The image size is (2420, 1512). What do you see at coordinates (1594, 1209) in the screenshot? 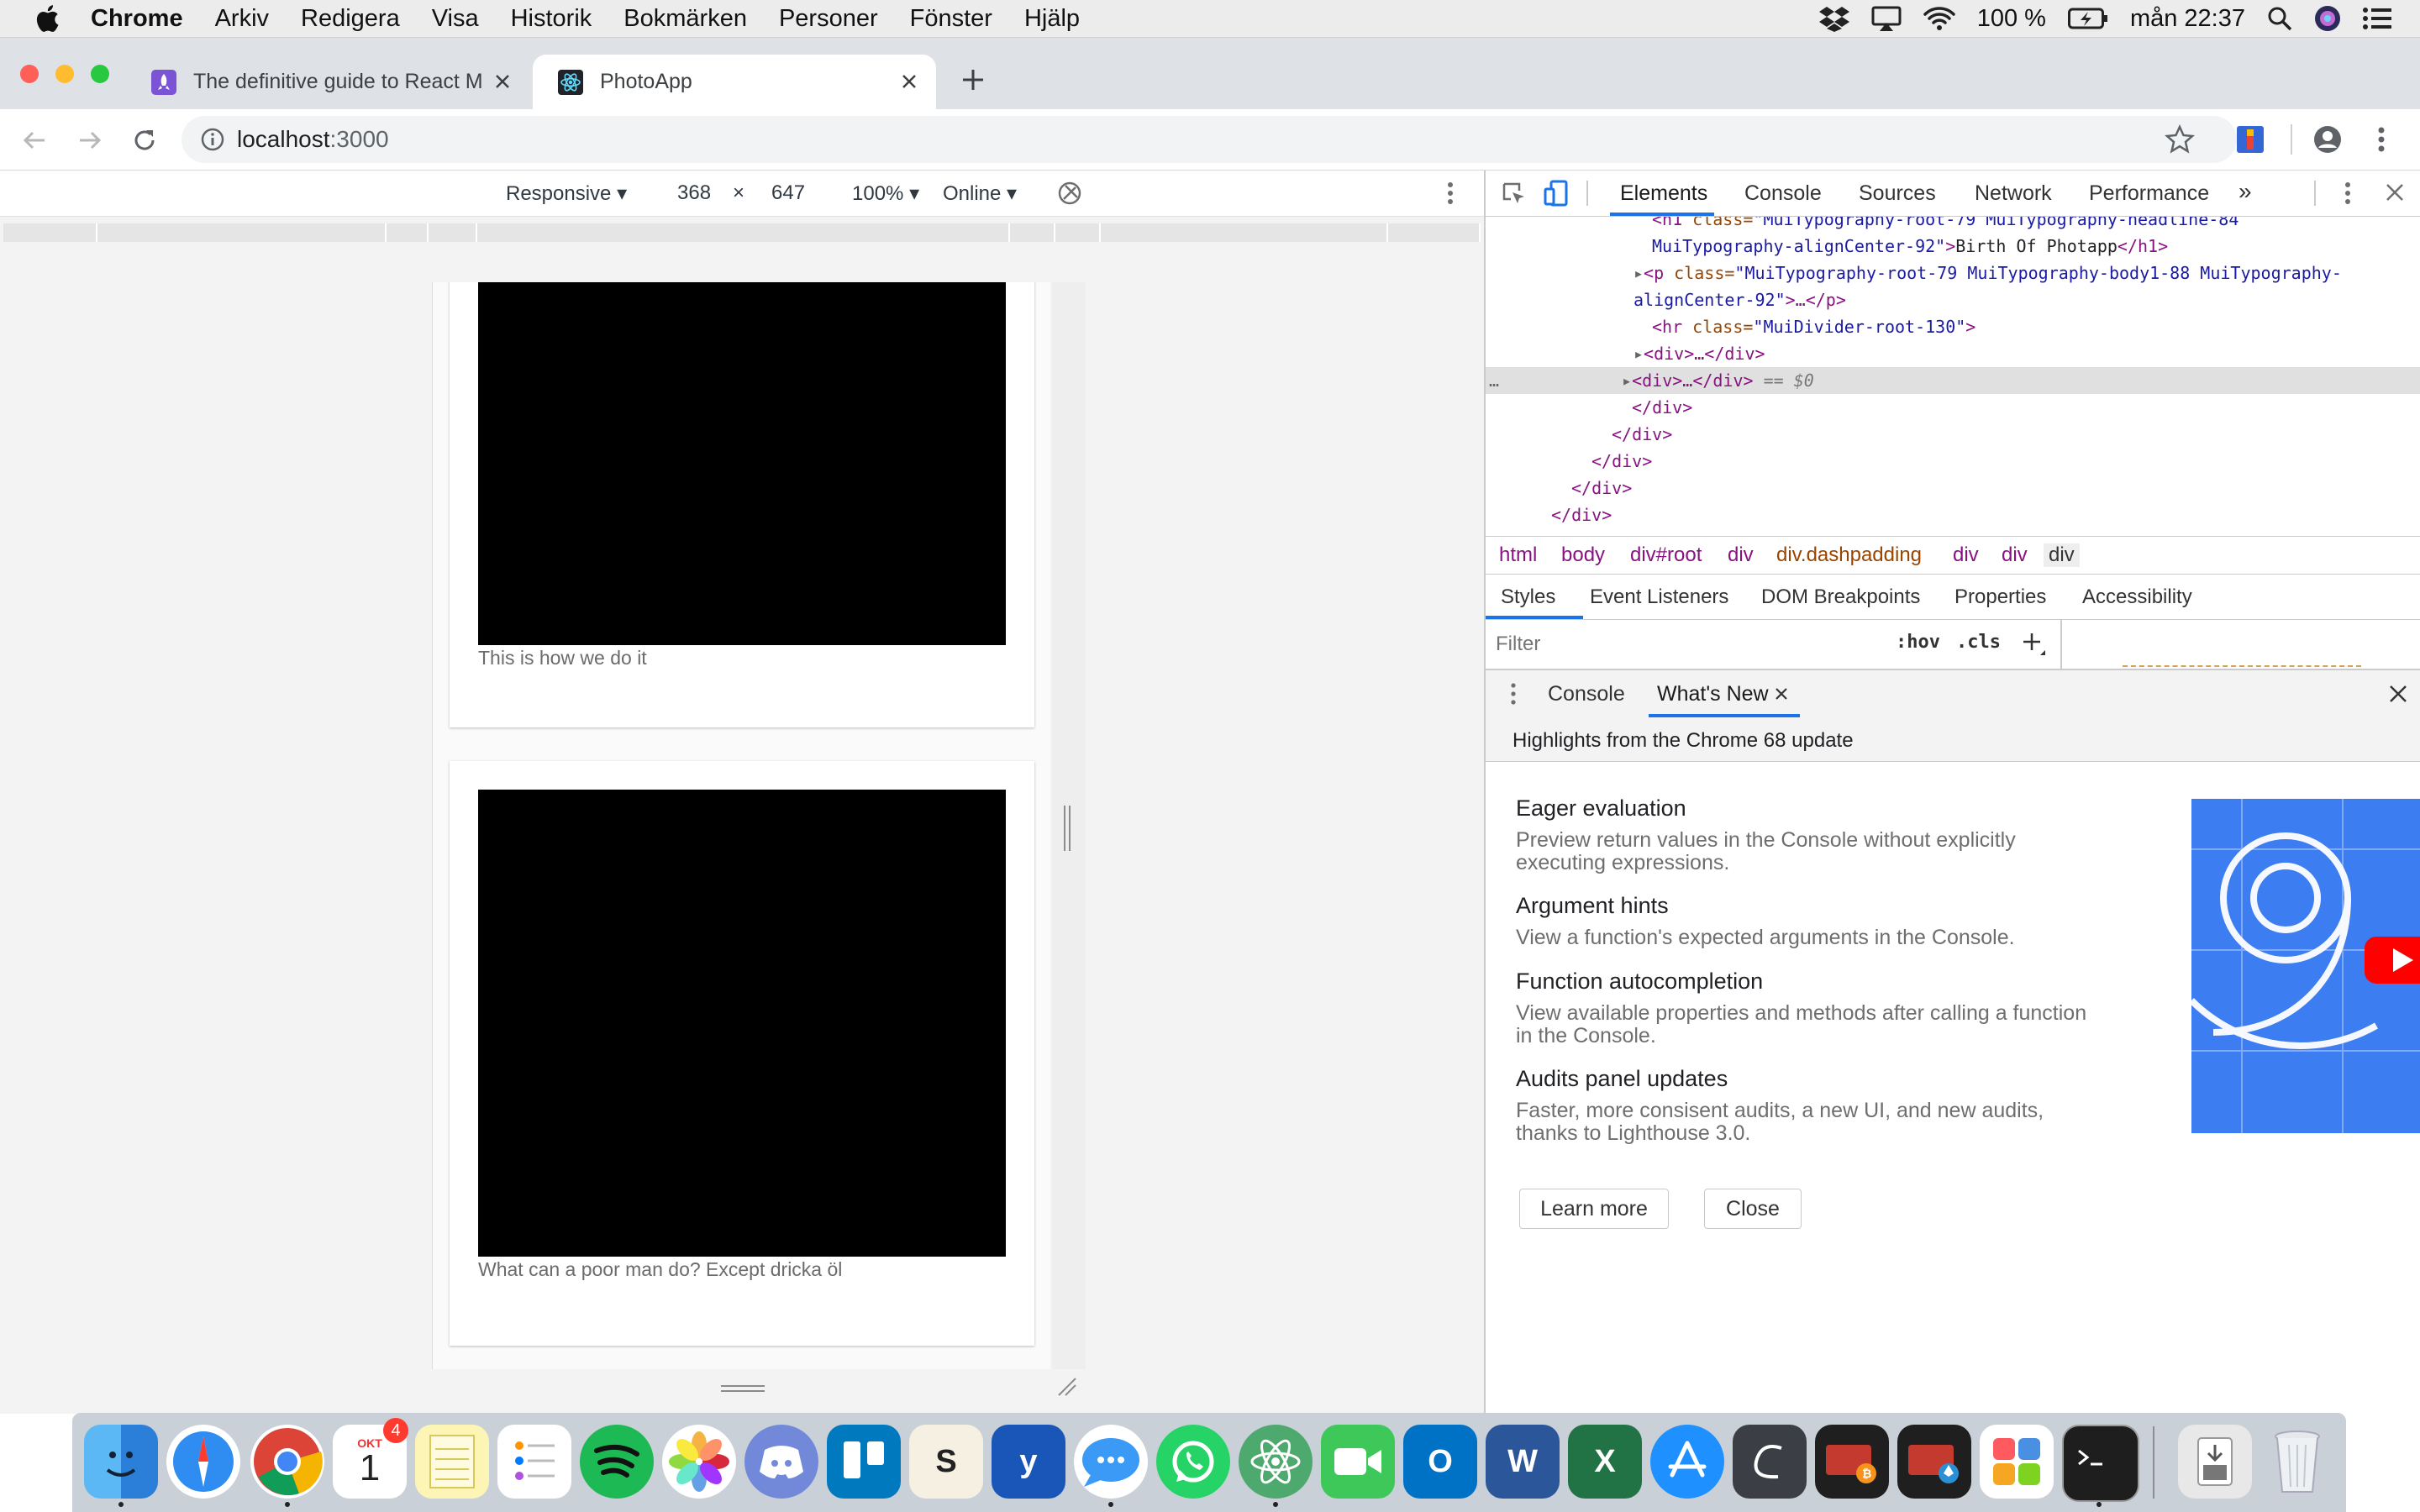
I see `learn-more-button: Learn more` at bounding box center [1594, 1209].